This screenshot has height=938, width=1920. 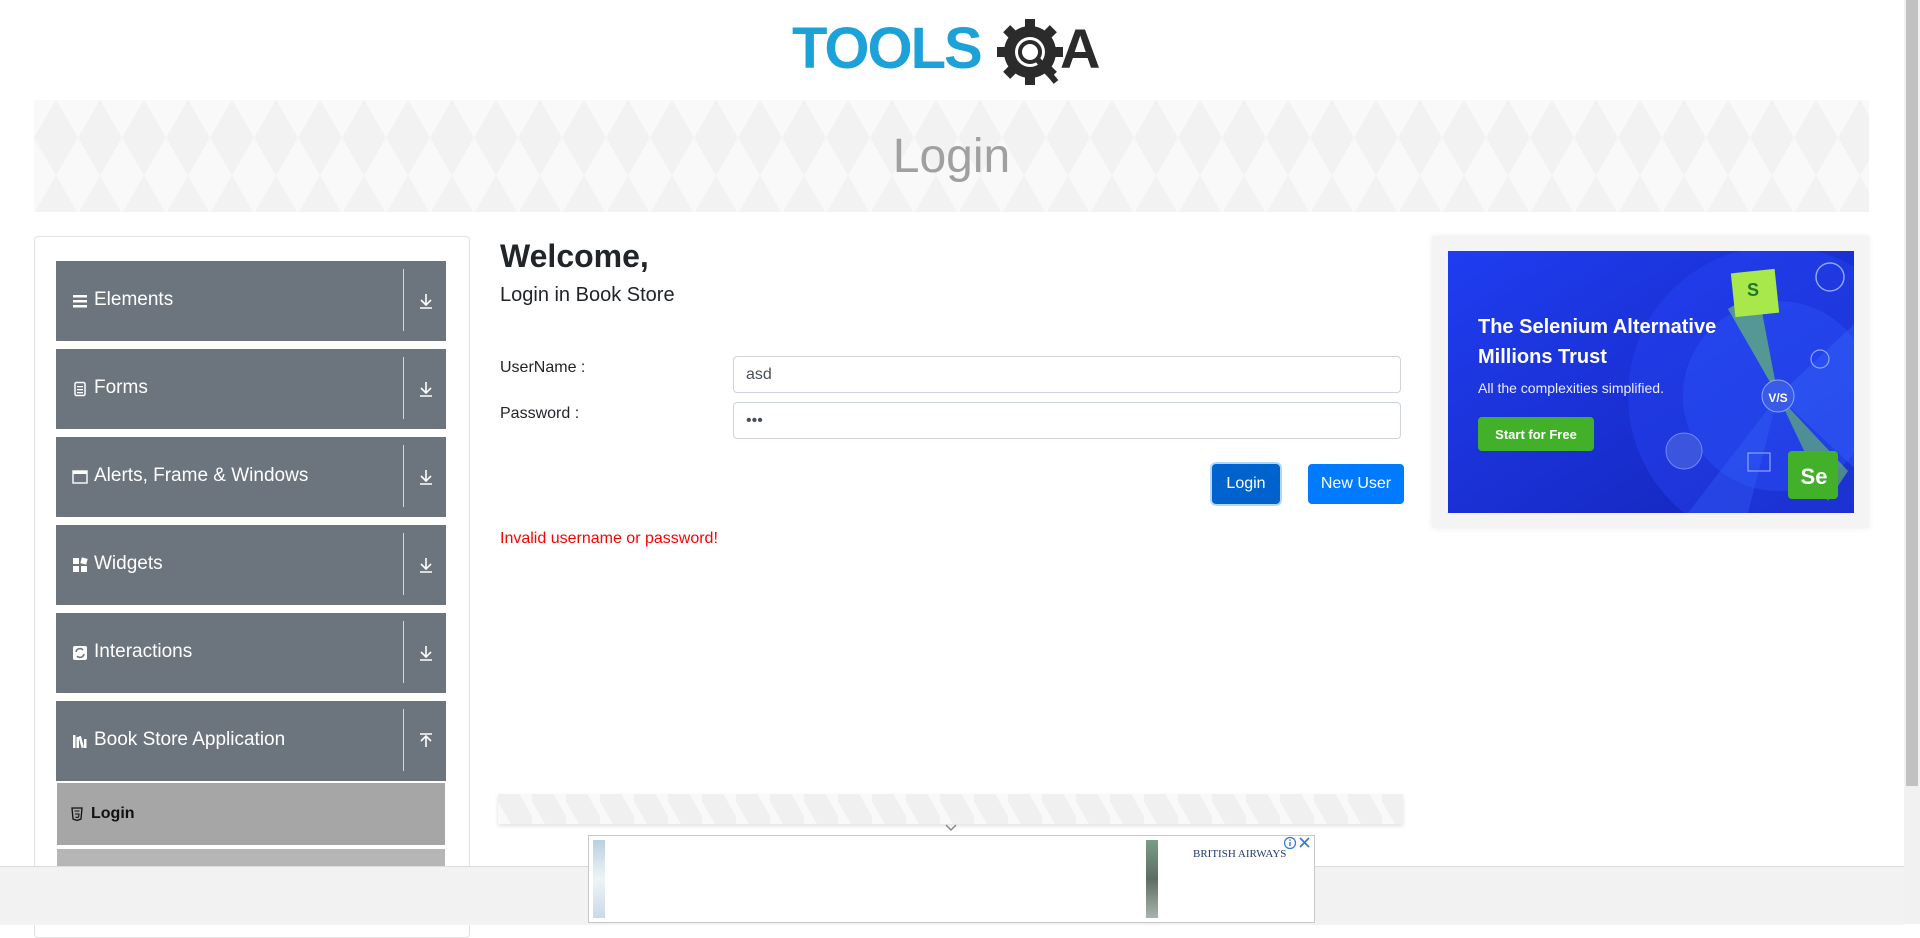 I want to click on svg-text: TOOLS, so click(x=886, y=48).